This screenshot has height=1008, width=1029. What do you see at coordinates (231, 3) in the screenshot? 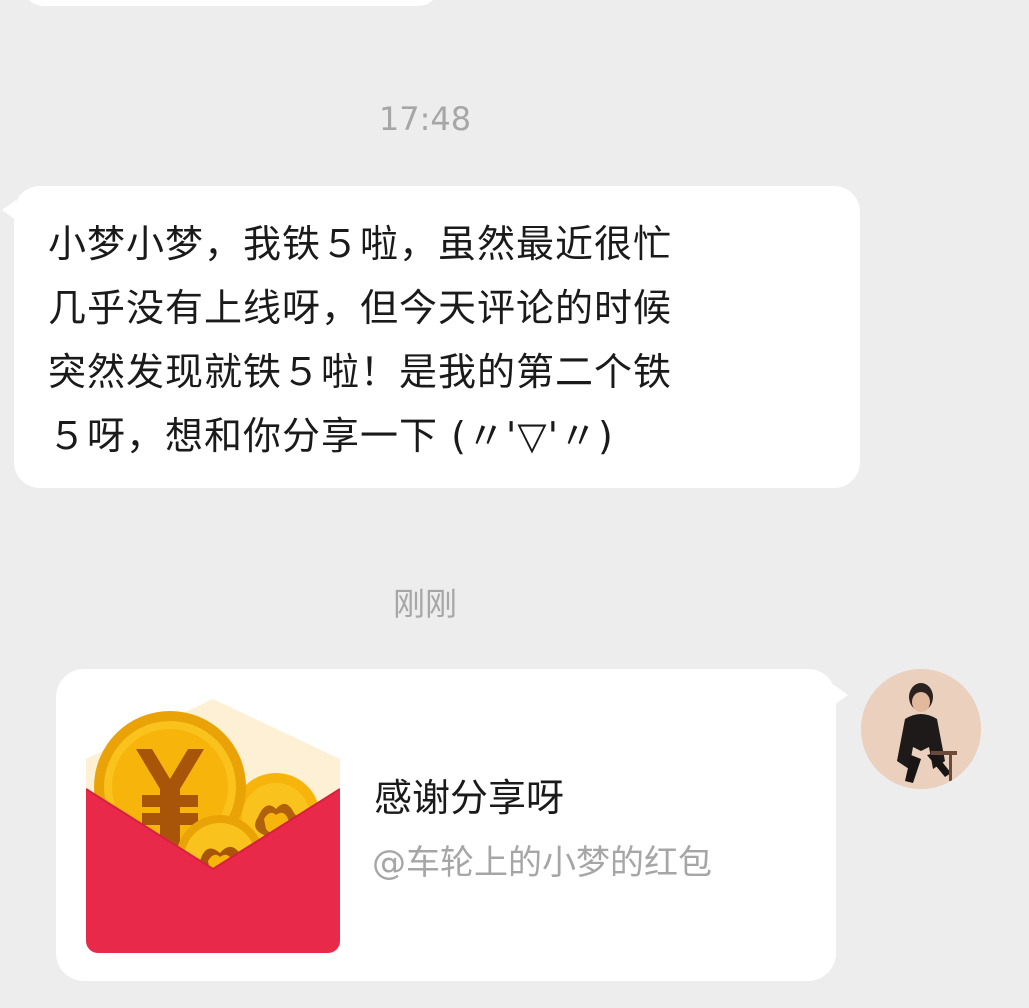
I see `previous-message-bubble` at bounding box center [231, 3].